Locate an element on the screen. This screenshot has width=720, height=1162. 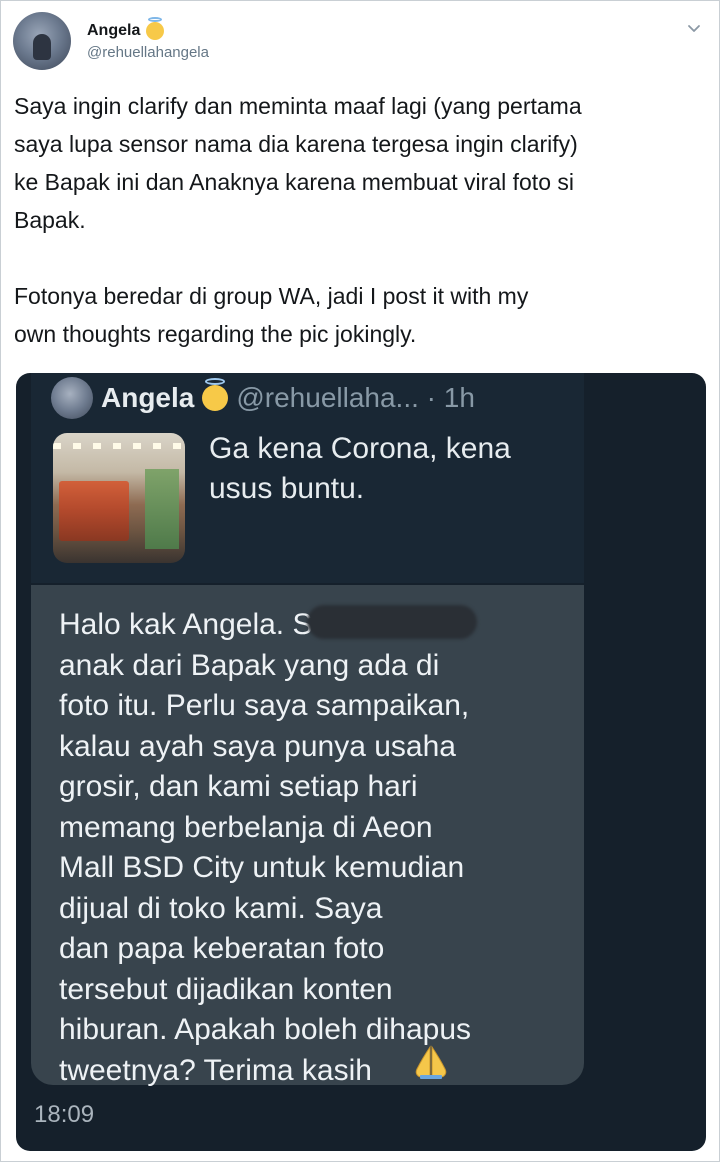
user-block: Angela @rehuellahangela is located at coordinates (148, 38).